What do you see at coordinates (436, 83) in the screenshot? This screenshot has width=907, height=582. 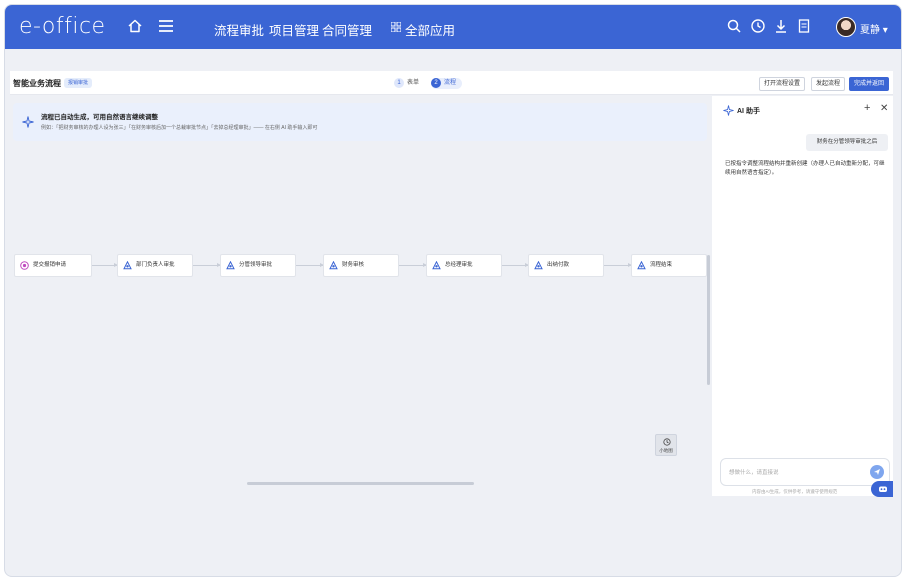 I see `step-number: 2` at bounding box center [436, 83].